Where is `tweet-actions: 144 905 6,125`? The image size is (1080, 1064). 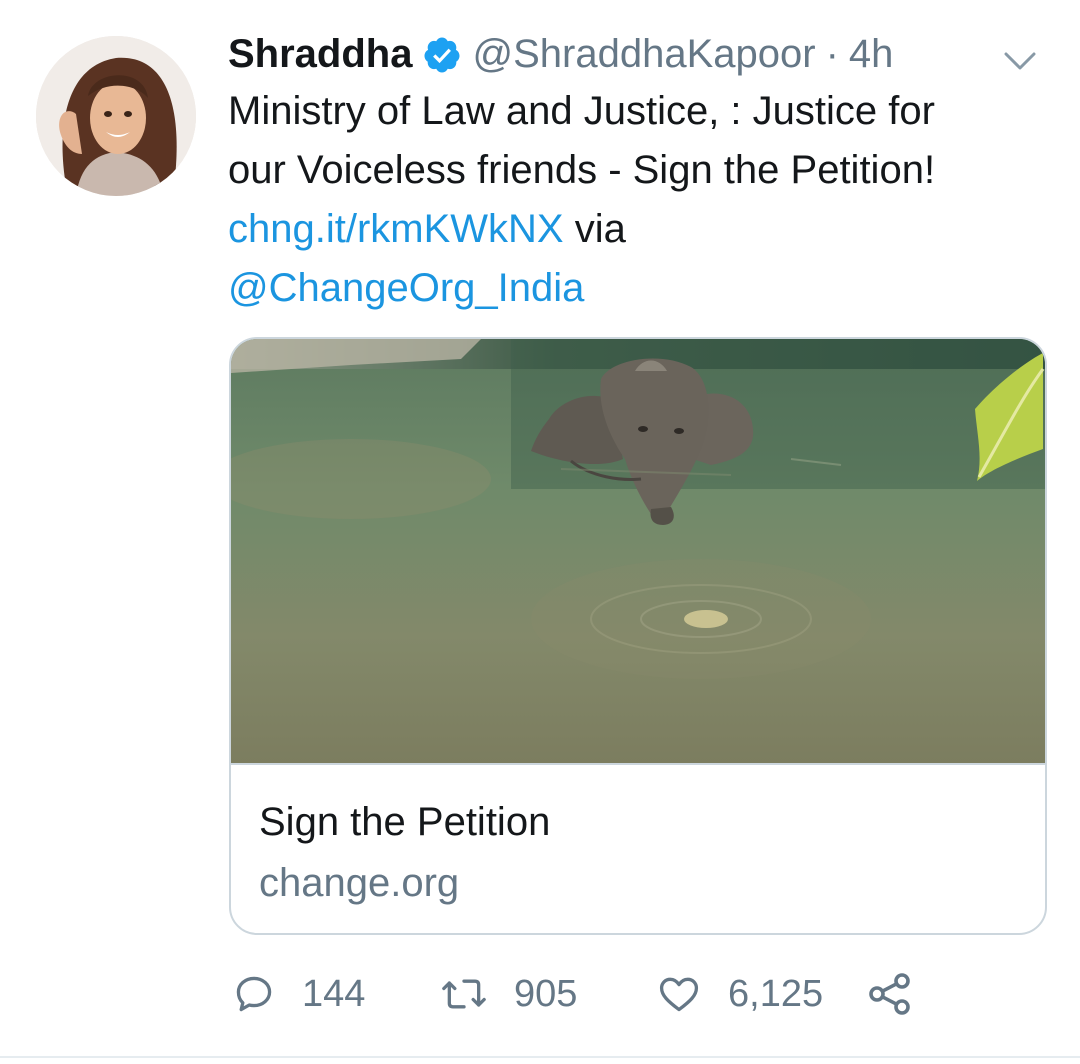
tweet-actions: 144 905 6,125 is located at coordinates (592, 994).